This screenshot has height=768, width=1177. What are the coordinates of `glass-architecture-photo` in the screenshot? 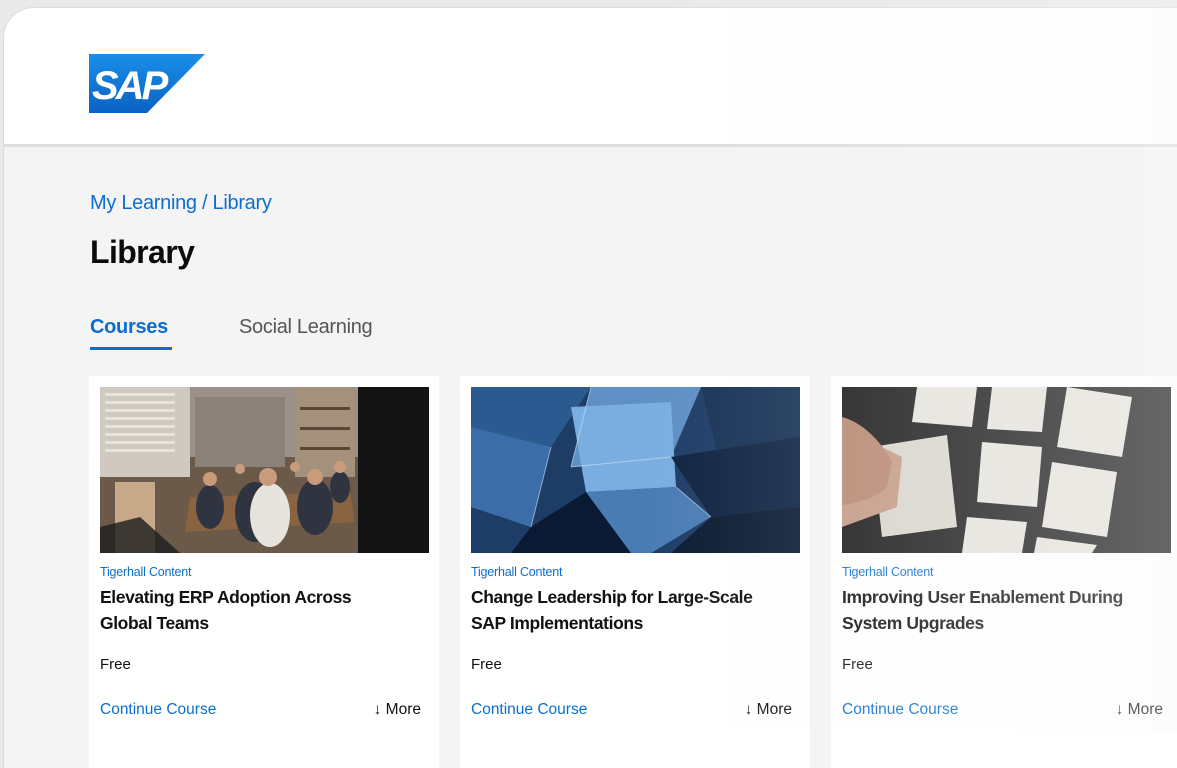 It's located at (635, 470).